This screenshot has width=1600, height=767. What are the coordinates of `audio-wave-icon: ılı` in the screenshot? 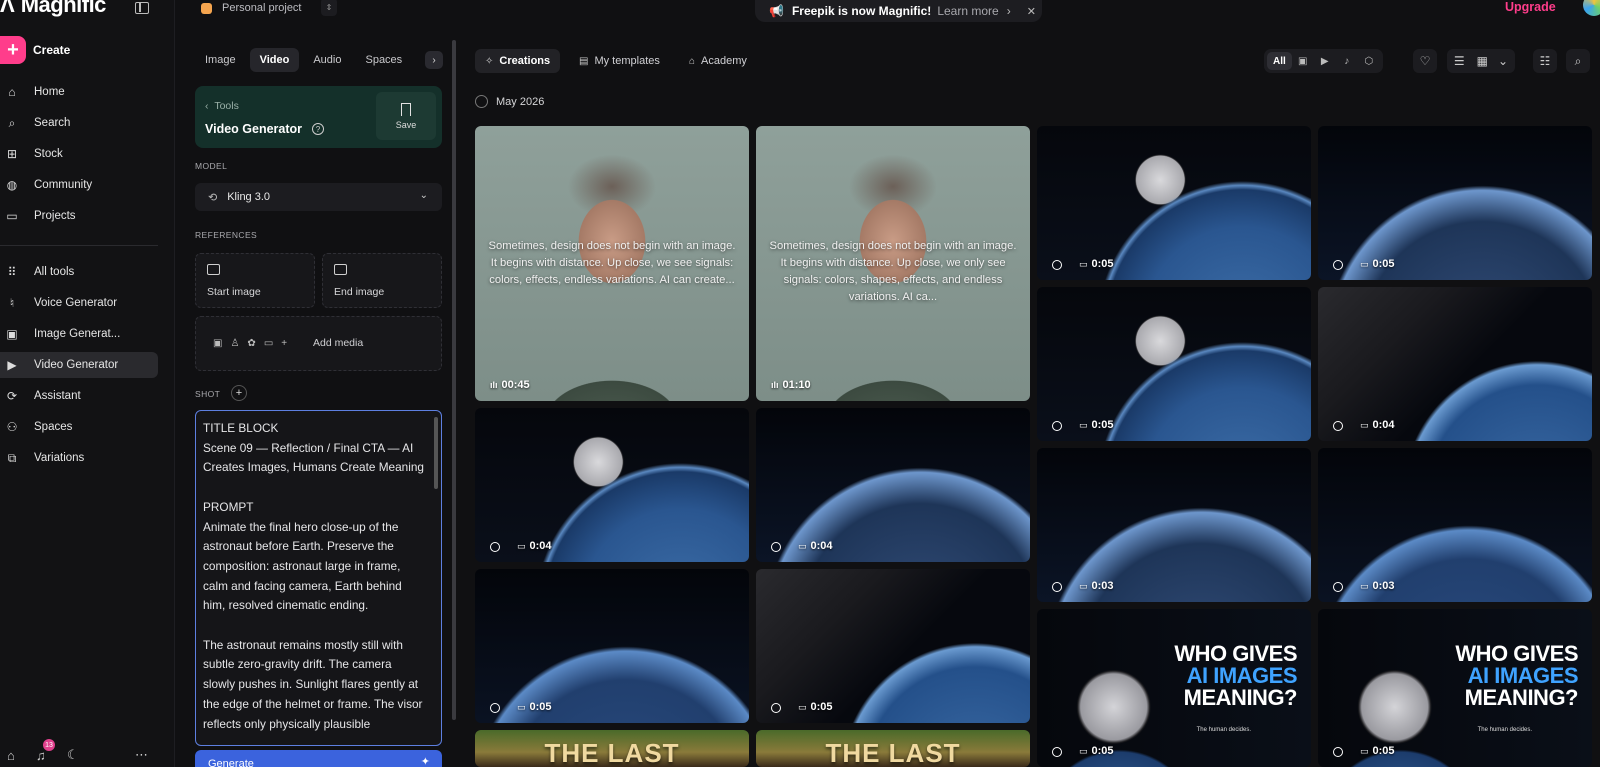 It's located at (775, 385).